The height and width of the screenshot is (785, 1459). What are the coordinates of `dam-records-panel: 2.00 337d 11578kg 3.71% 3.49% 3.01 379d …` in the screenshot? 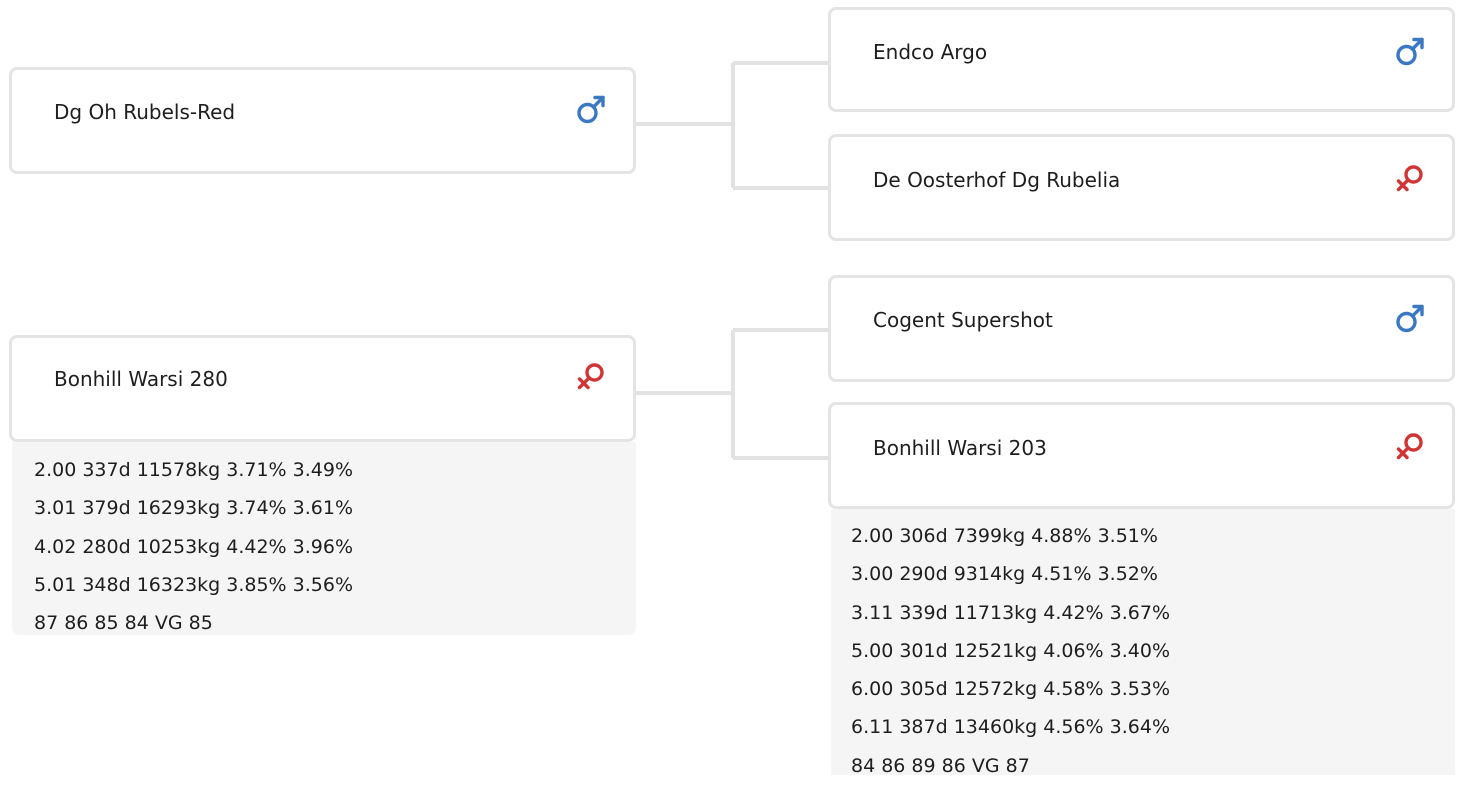 It's located at (324, 538).